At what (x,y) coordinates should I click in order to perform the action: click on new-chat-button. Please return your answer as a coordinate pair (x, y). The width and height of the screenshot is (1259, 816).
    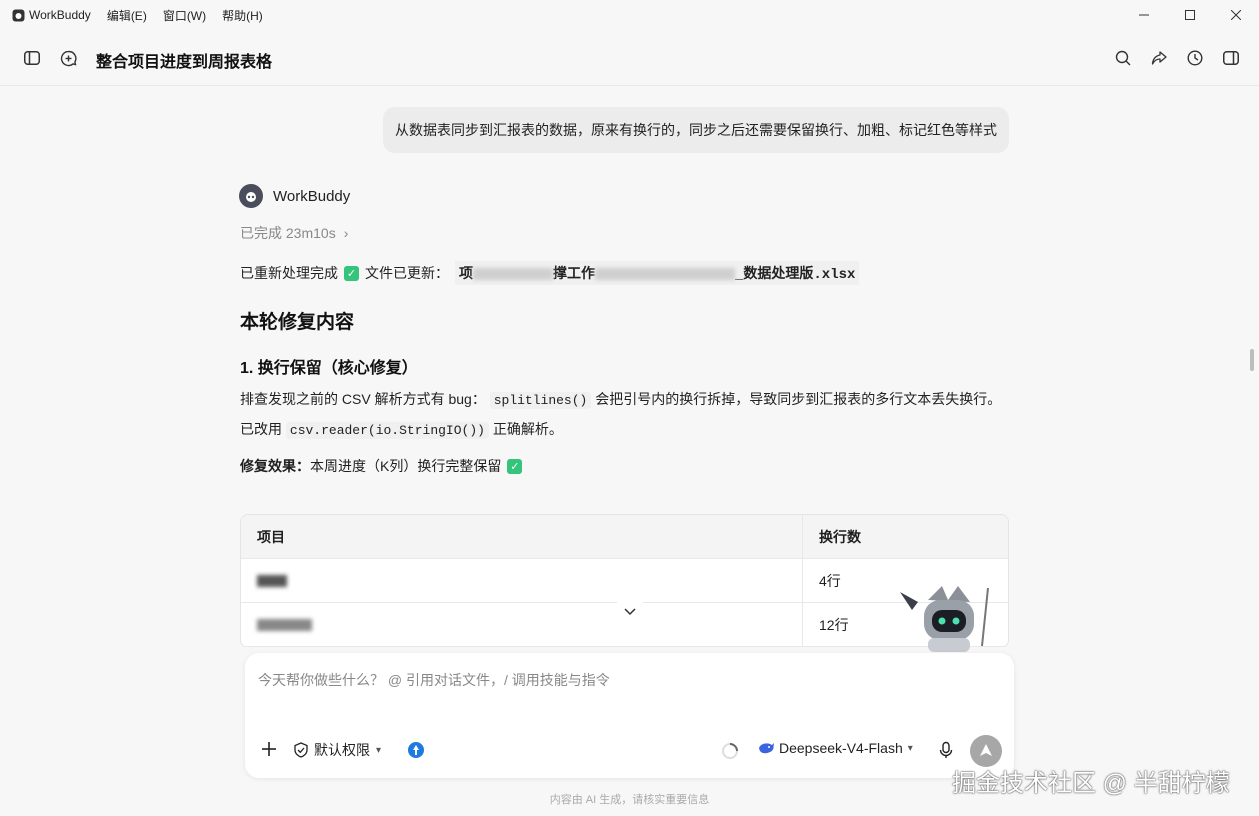
    Looking at the image, I should click on (68, 58).